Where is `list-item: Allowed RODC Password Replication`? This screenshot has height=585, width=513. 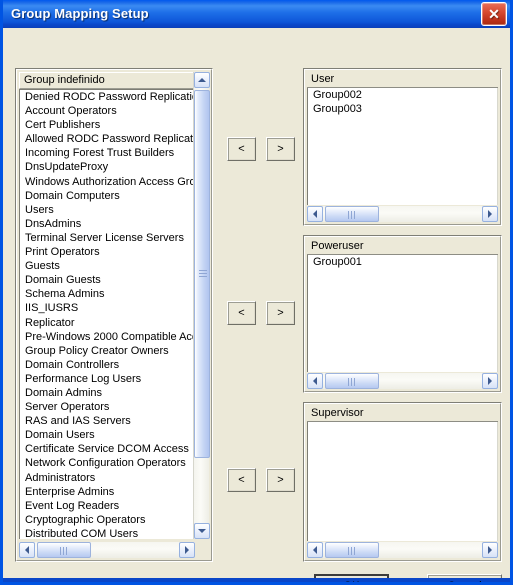 list-item: Allowed RODC Password Replication is located at coordinates (107, 139).